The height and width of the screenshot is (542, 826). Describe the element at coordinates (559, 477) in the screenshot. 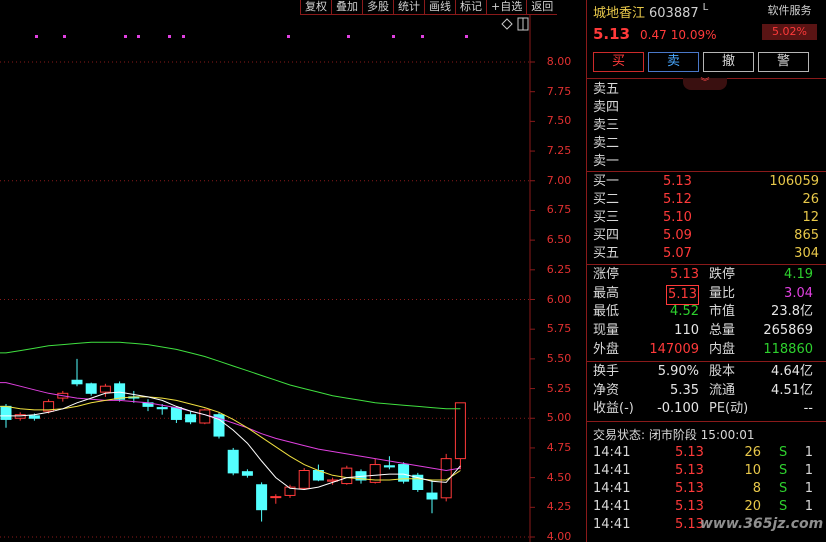

I see `y-tick-label: 4.50` at that location.